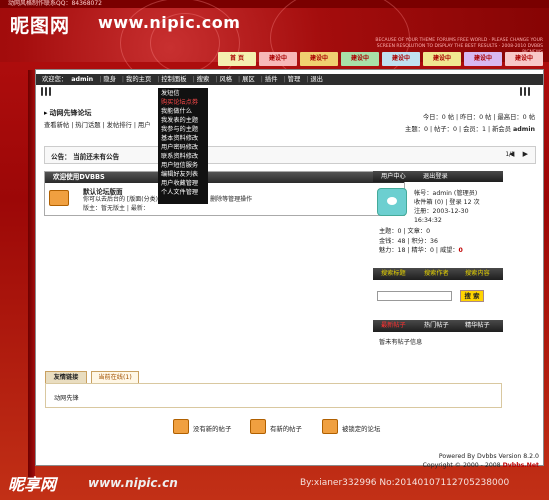 The width and height of the screenshot is (549, 500). Describe the element at coordinates (237, 59) in the screenshot. I see `flag-home: 首 页` at that location.